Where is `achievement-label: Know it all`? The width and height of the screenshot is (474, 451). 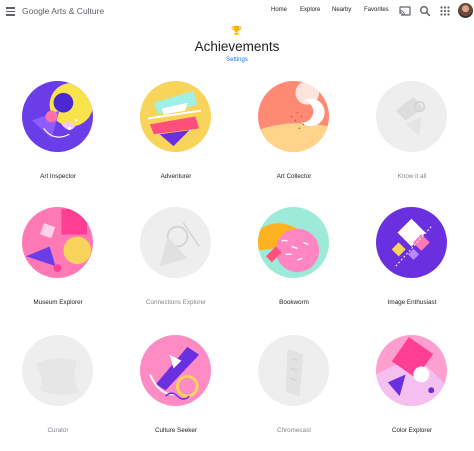
achievement-label: Know it all is located at coordinates (412, 176).